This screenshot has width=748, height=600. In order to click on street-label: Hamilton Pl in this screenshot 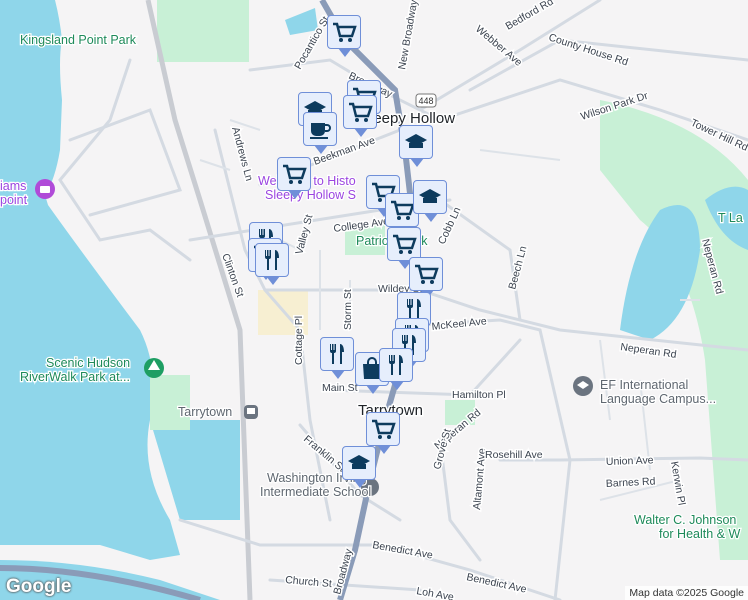, I will do `click(479, 395)`.